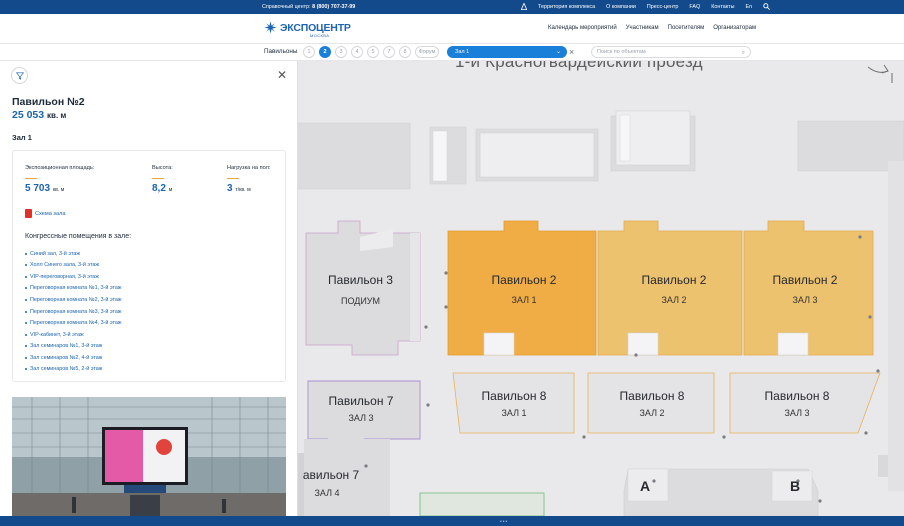 This screenshot has width=904, height=526. I want to click on congress-room-label: Синий зал, 3-й этаж, so click(55, 253).